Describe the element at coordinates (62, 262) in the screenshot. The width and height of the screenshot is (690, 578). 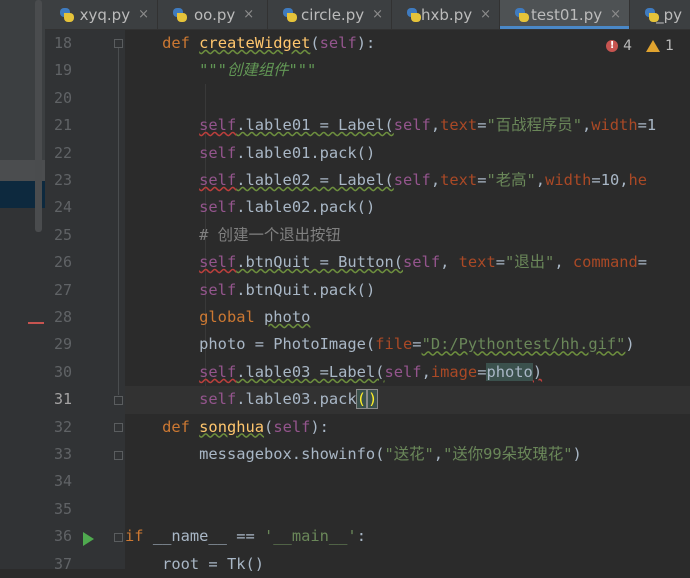
I see `line-number: 26` at that location.